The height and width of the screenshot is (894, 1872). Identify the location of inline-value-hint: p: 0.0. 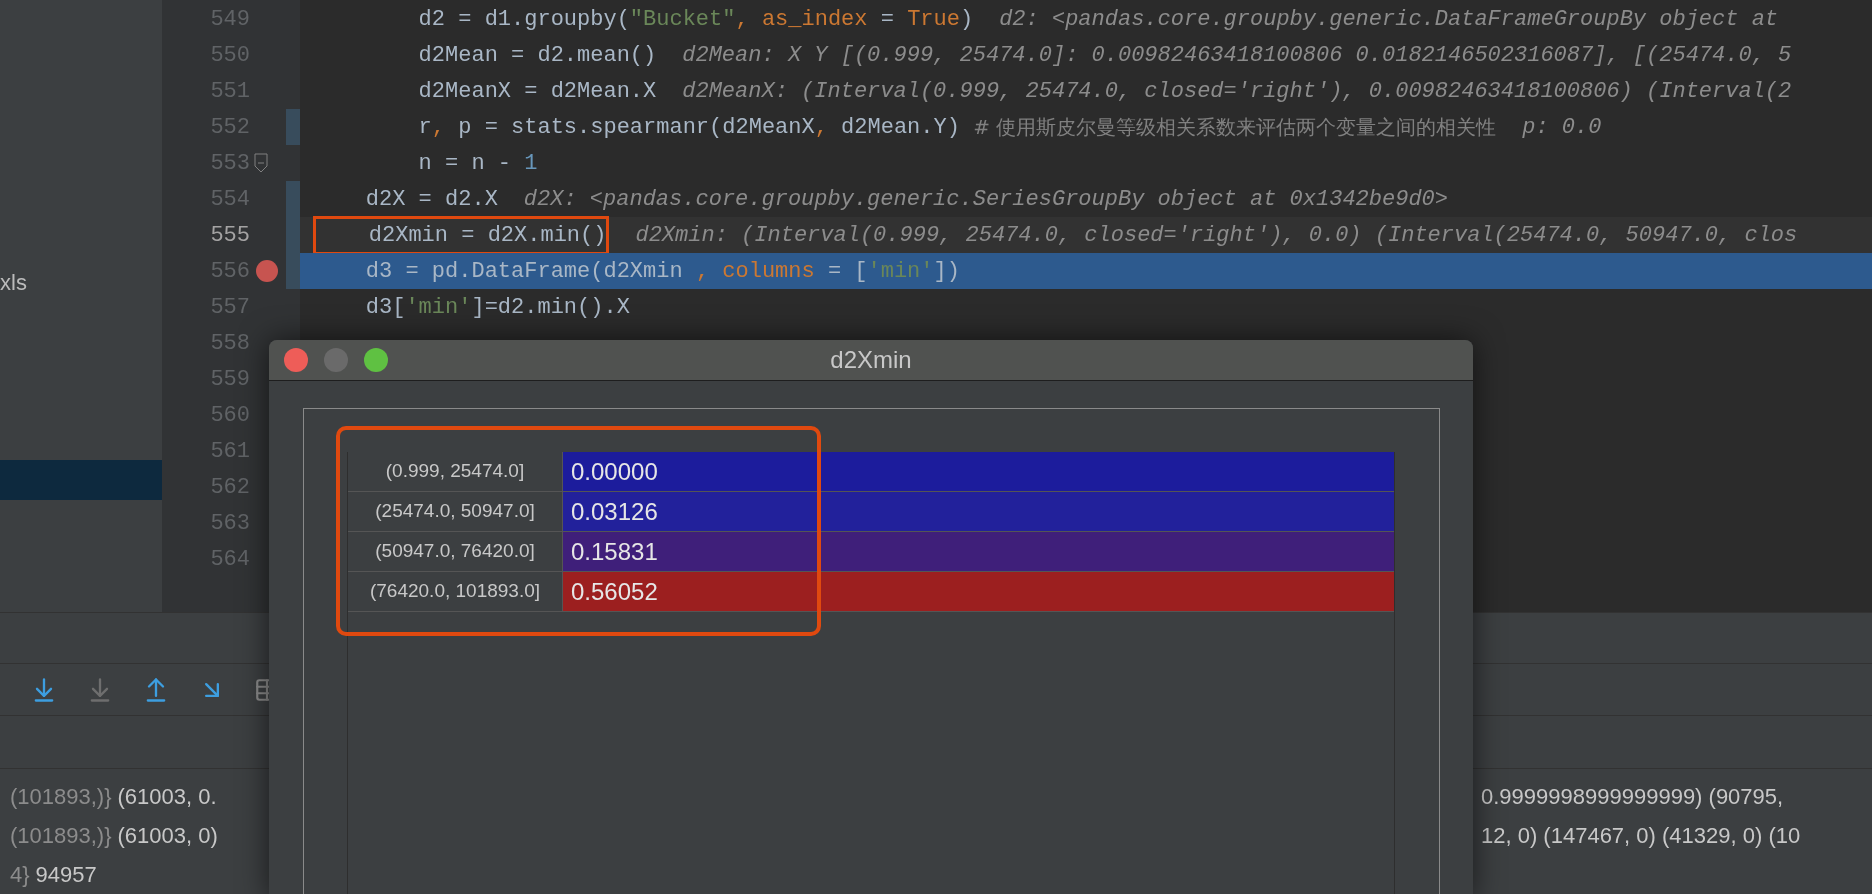
(1562, 127).